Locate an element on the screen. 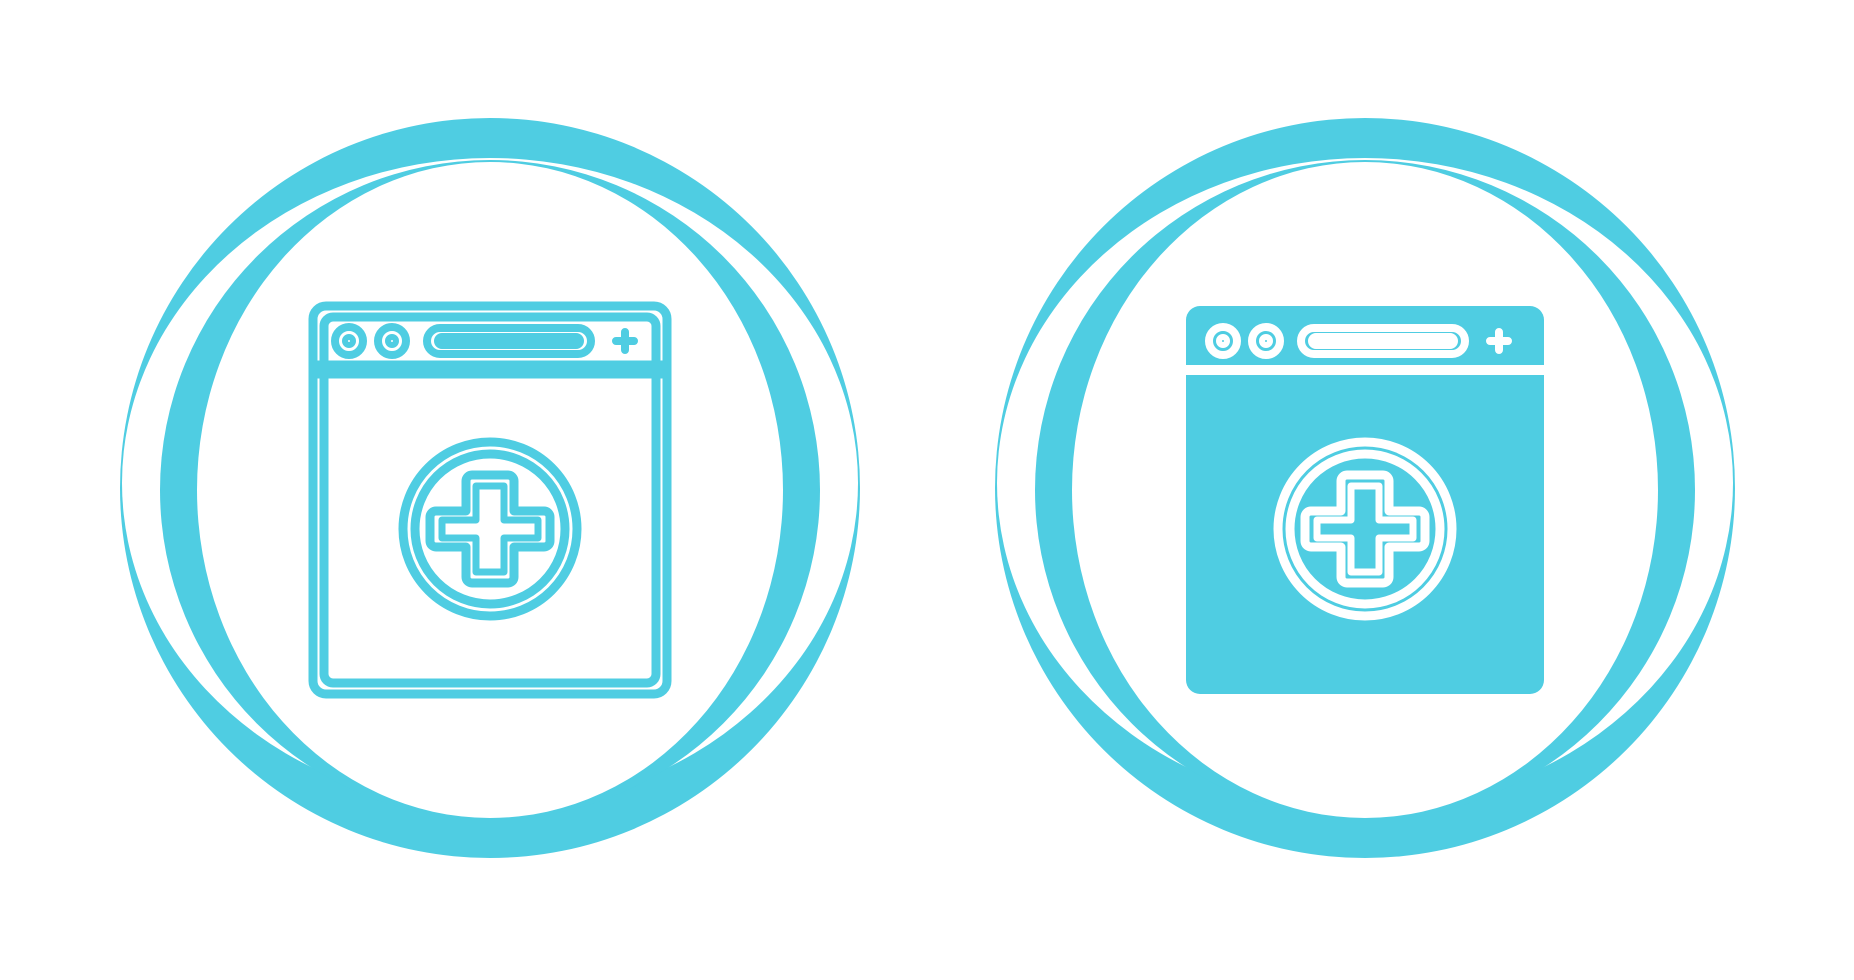 Image resolution: width=1854 pixels, height=980 pixels. browser-filled is located at coordinates (1365, 500).